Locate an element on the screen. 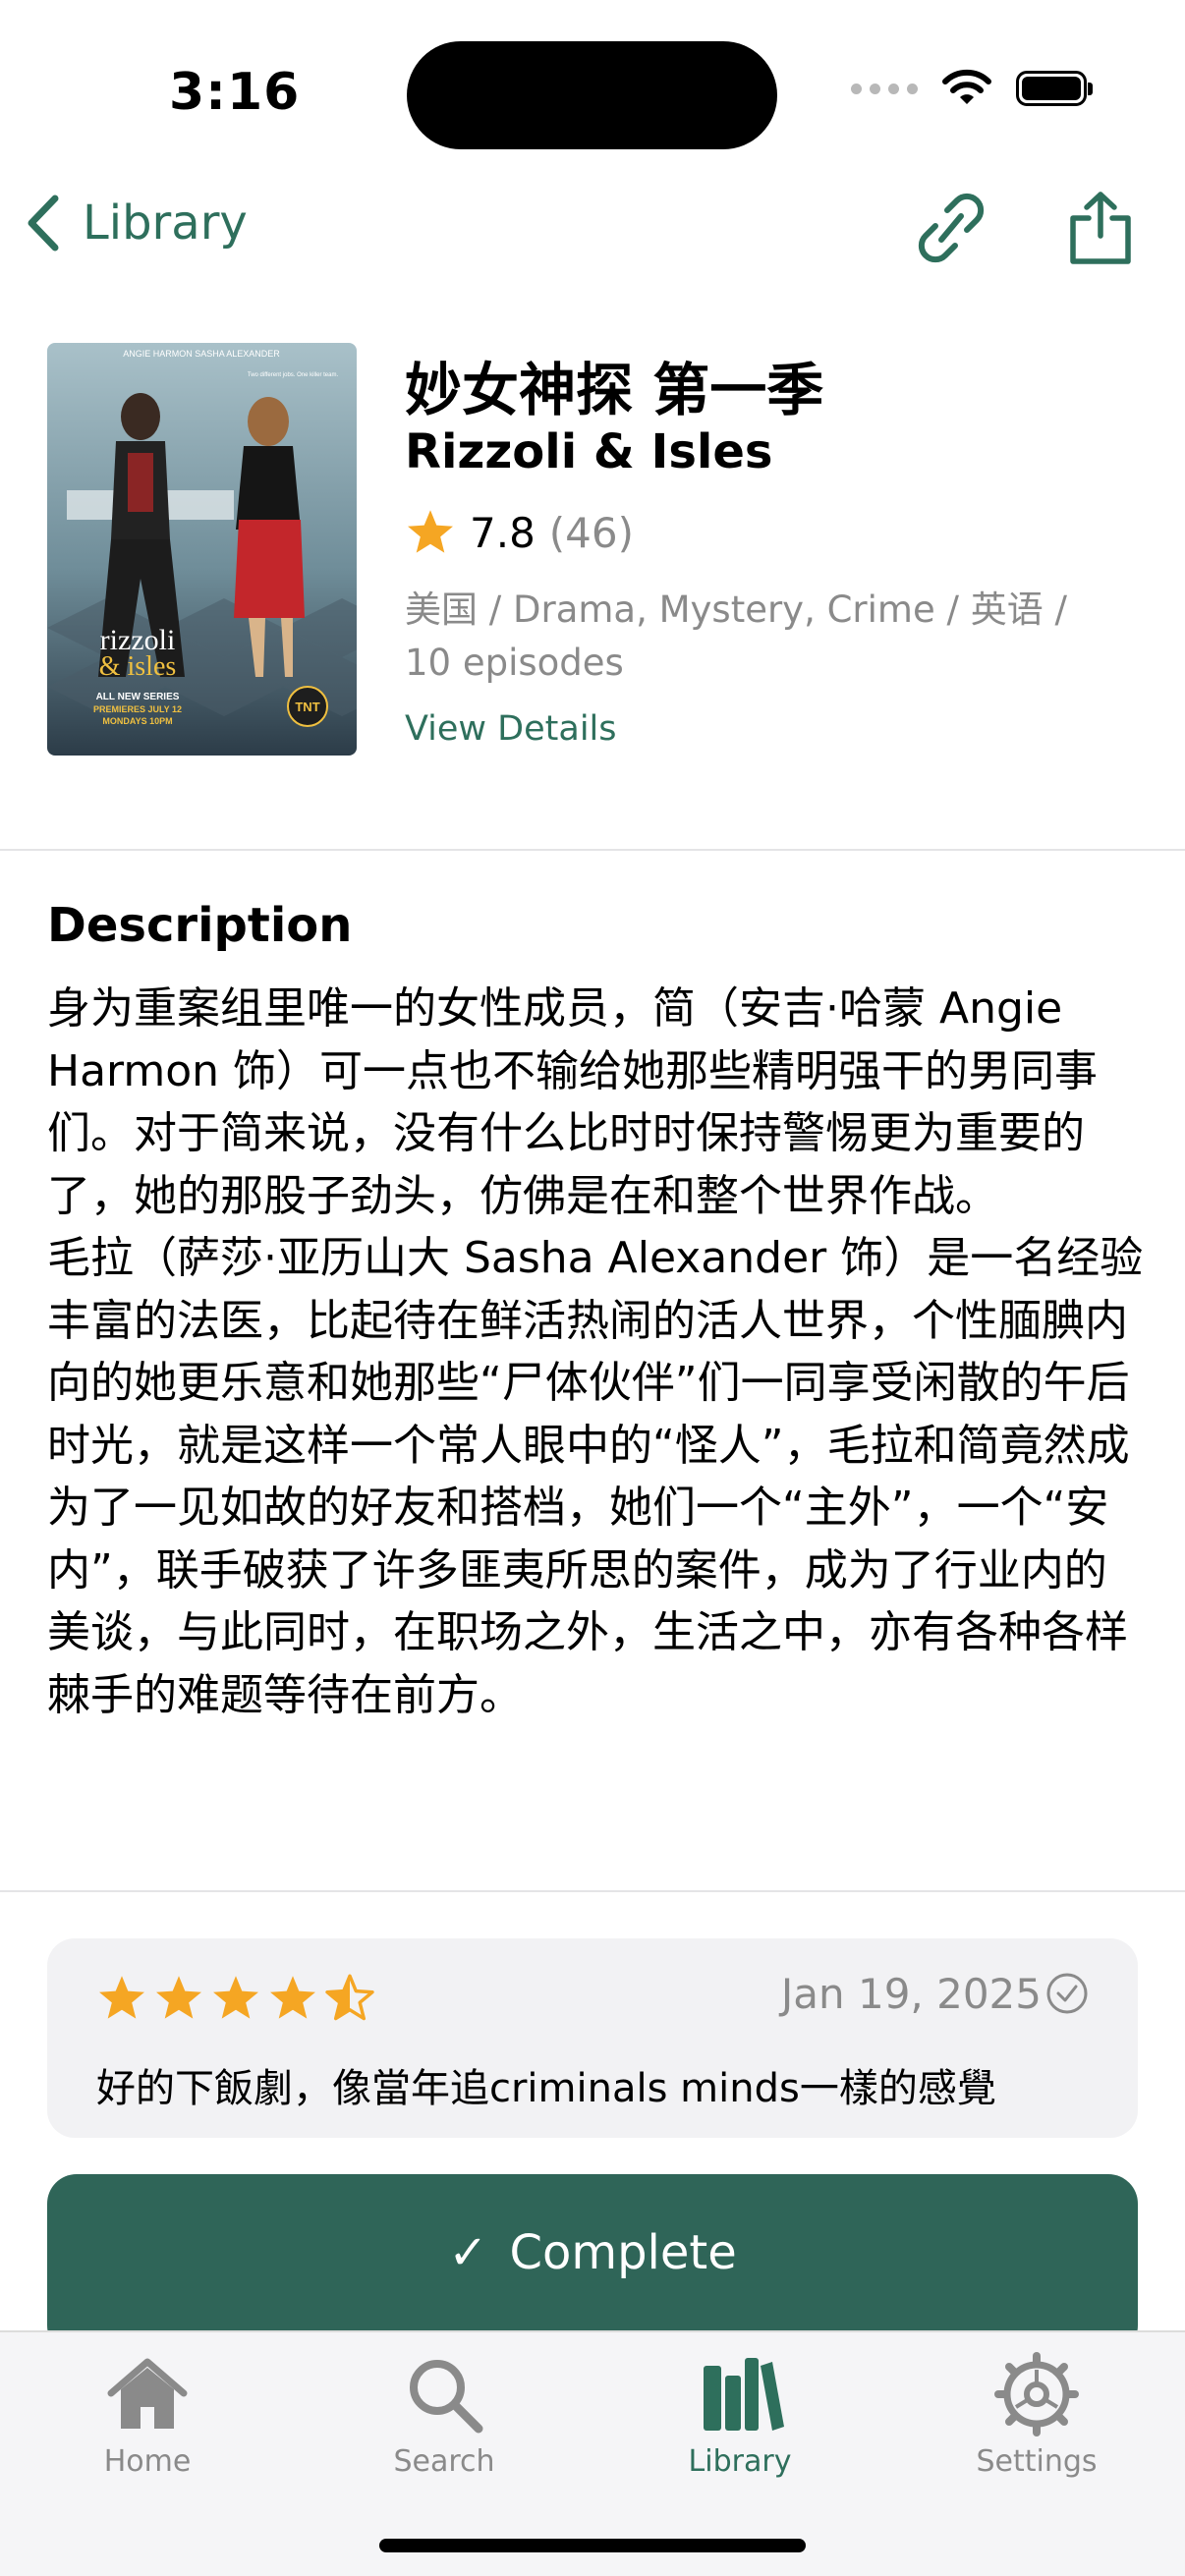  link-icon is located at coordinates (951, 228).